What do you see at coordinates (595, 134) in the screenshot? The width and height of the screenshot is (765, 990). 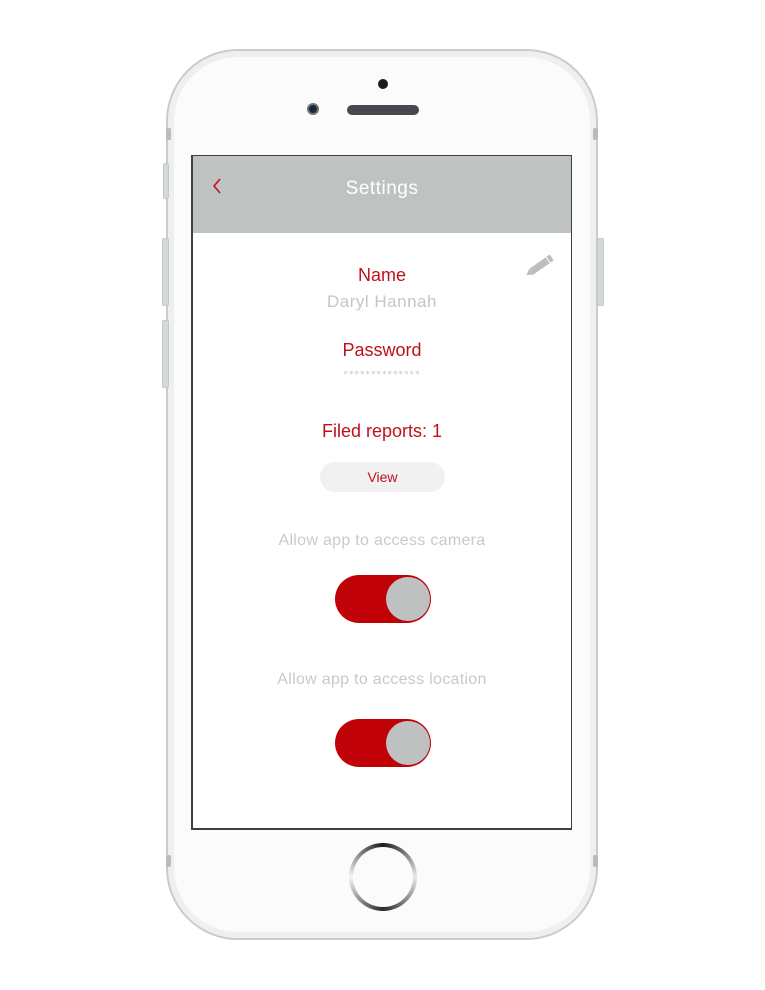 I see `antenna-band-top-right` at bounding box center [595, 134].